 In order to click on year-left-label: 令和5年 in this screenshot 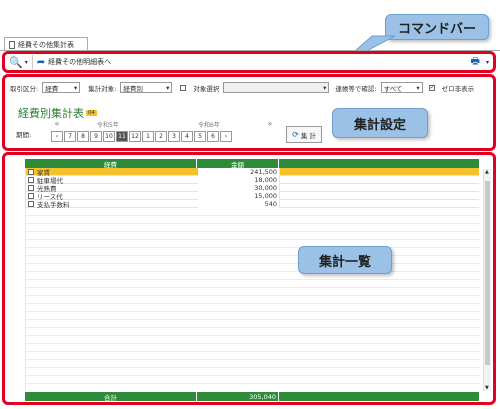, I will do `click(108, 125)`.